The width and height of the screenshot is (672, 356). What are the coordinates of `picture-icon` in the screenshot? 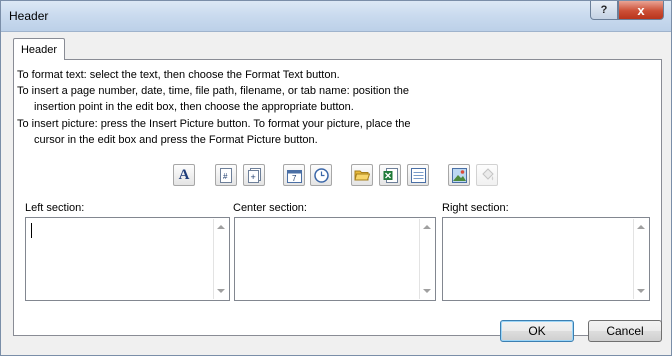 It's located at (459, 175).